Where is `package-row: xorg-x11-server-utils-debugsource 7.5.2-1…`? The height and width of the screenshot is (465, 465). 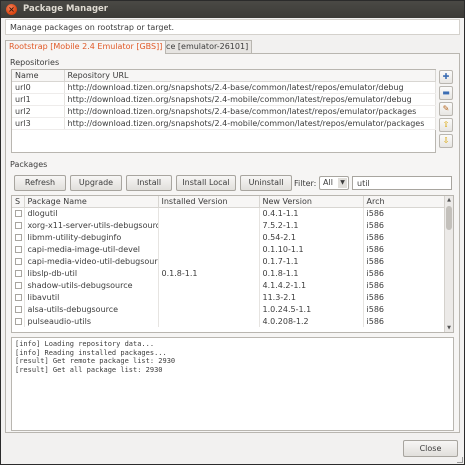 package-row: xorg-x11-server-utils-debugsource 7.5.2-1… is located at coordinates (229, 225).